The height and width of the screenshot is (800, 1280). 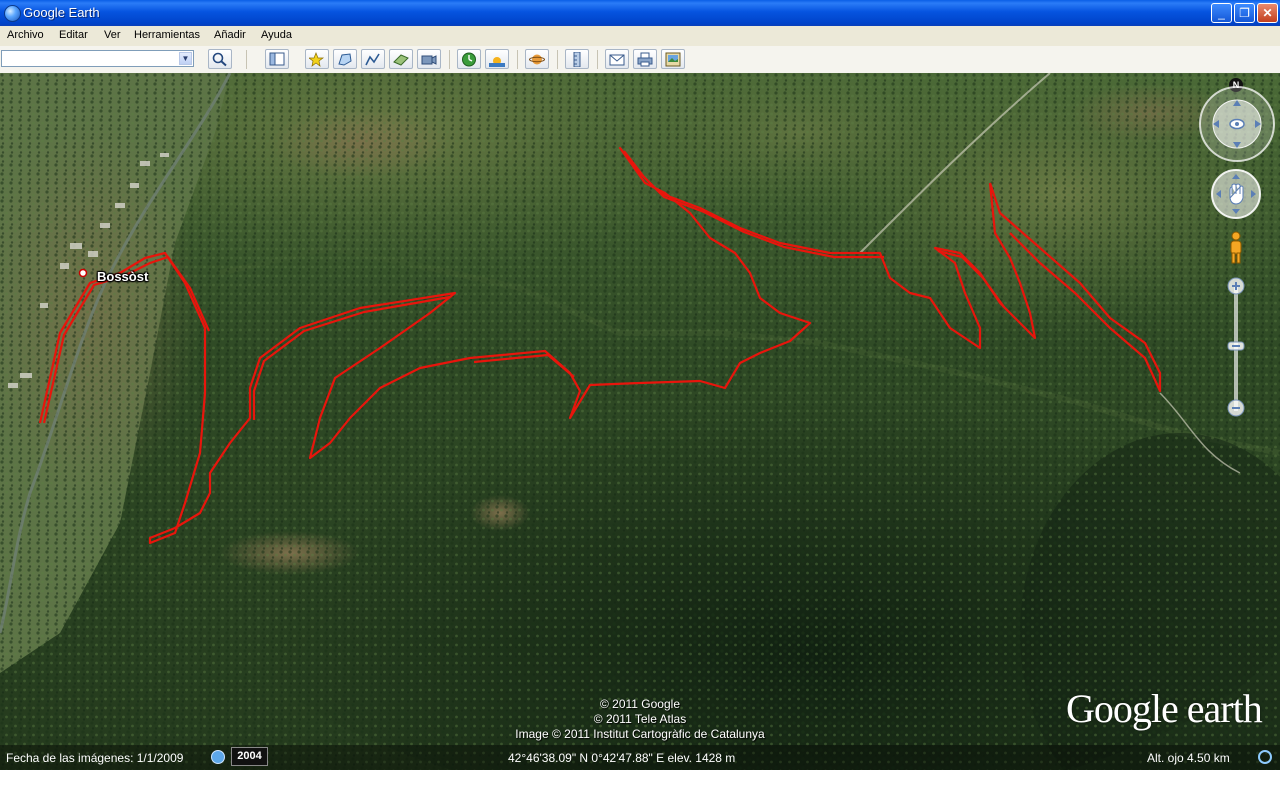 I want to click on imagery-year-badge: 2004, so click(x=249, y=756).